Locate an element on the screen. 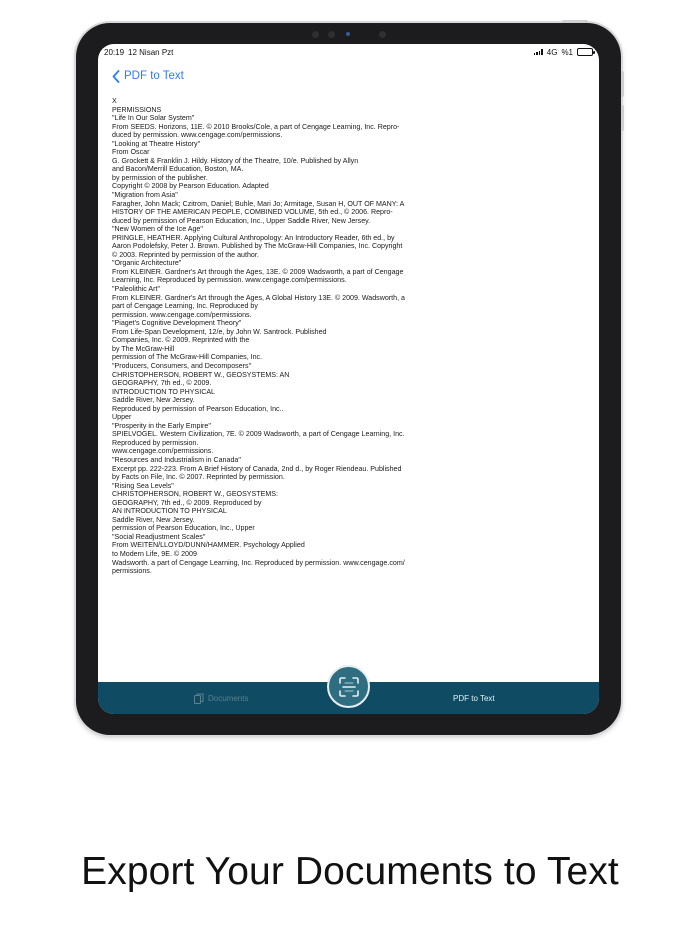  status-time: 20:19 is located at coordinates (114, 52).